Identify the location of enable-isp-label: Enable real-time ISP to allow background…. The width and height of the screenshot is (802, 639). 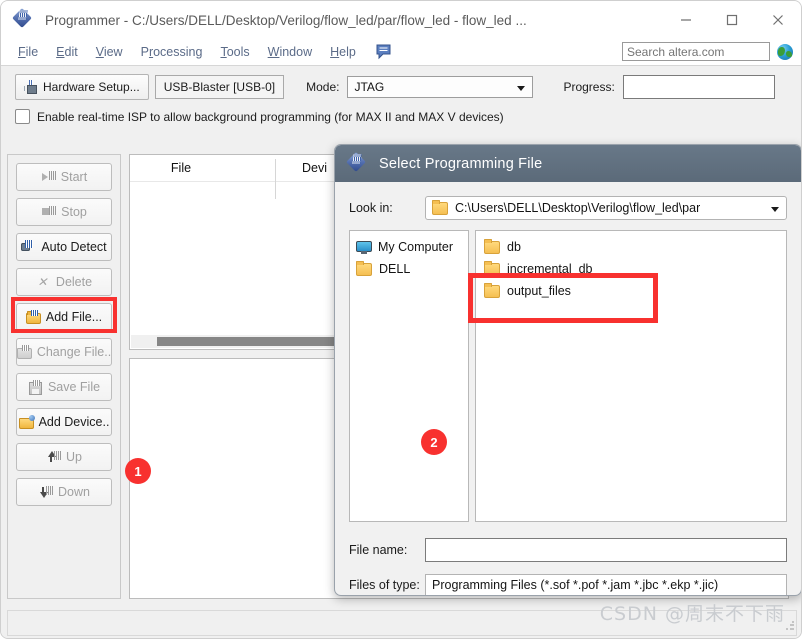
(270, 116).